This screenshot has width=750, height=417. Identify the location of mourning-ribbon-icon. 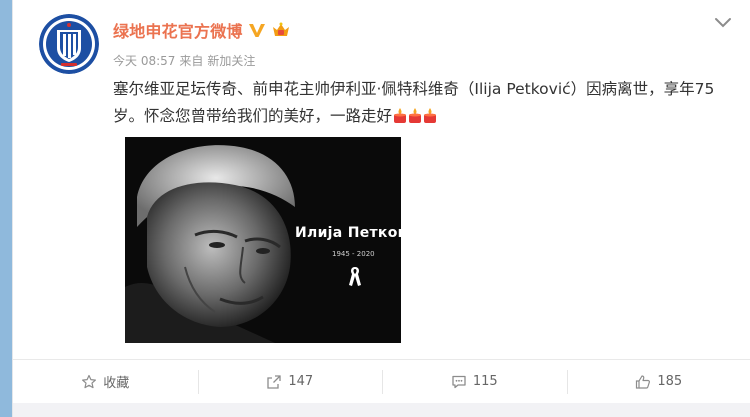
(355, 276).